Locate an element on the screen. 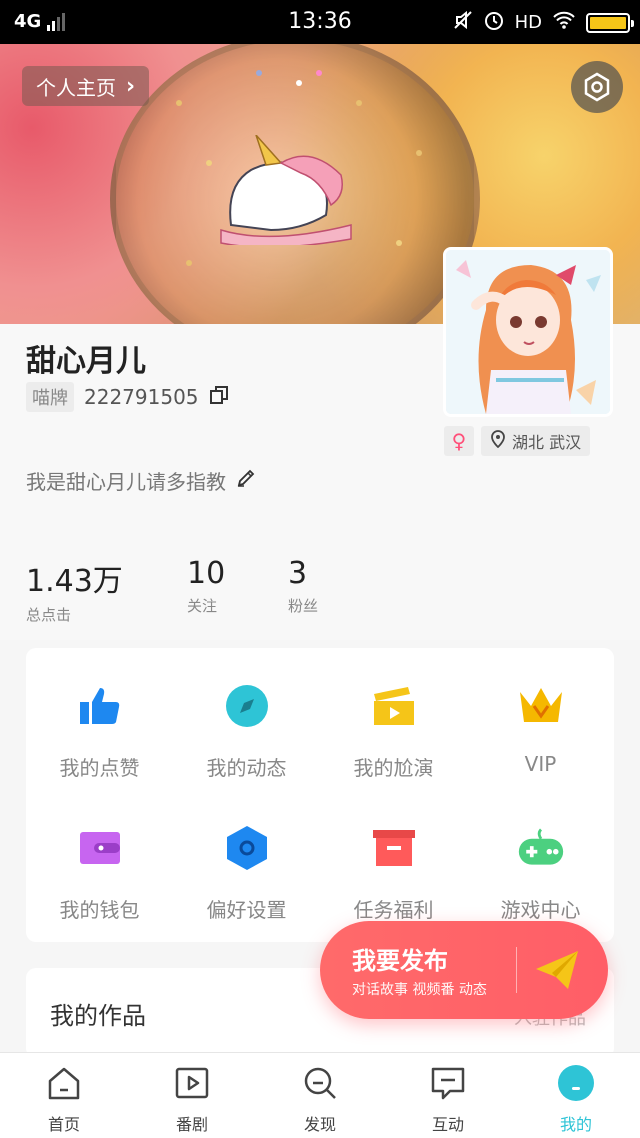 The width and height of the screenshot is (640, 1138). chevron-right-icon: › is located at coordinates (131, 86).